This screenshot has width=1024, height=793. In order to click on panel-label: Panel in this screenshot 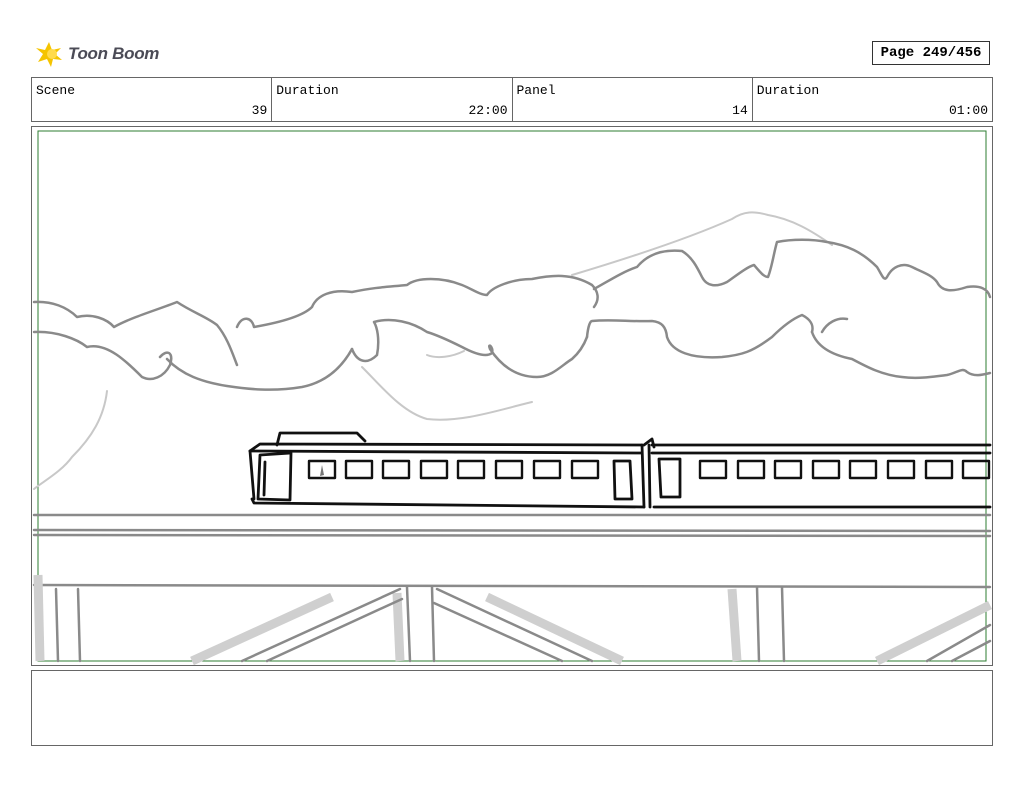, I will do `click(536, 90)`.